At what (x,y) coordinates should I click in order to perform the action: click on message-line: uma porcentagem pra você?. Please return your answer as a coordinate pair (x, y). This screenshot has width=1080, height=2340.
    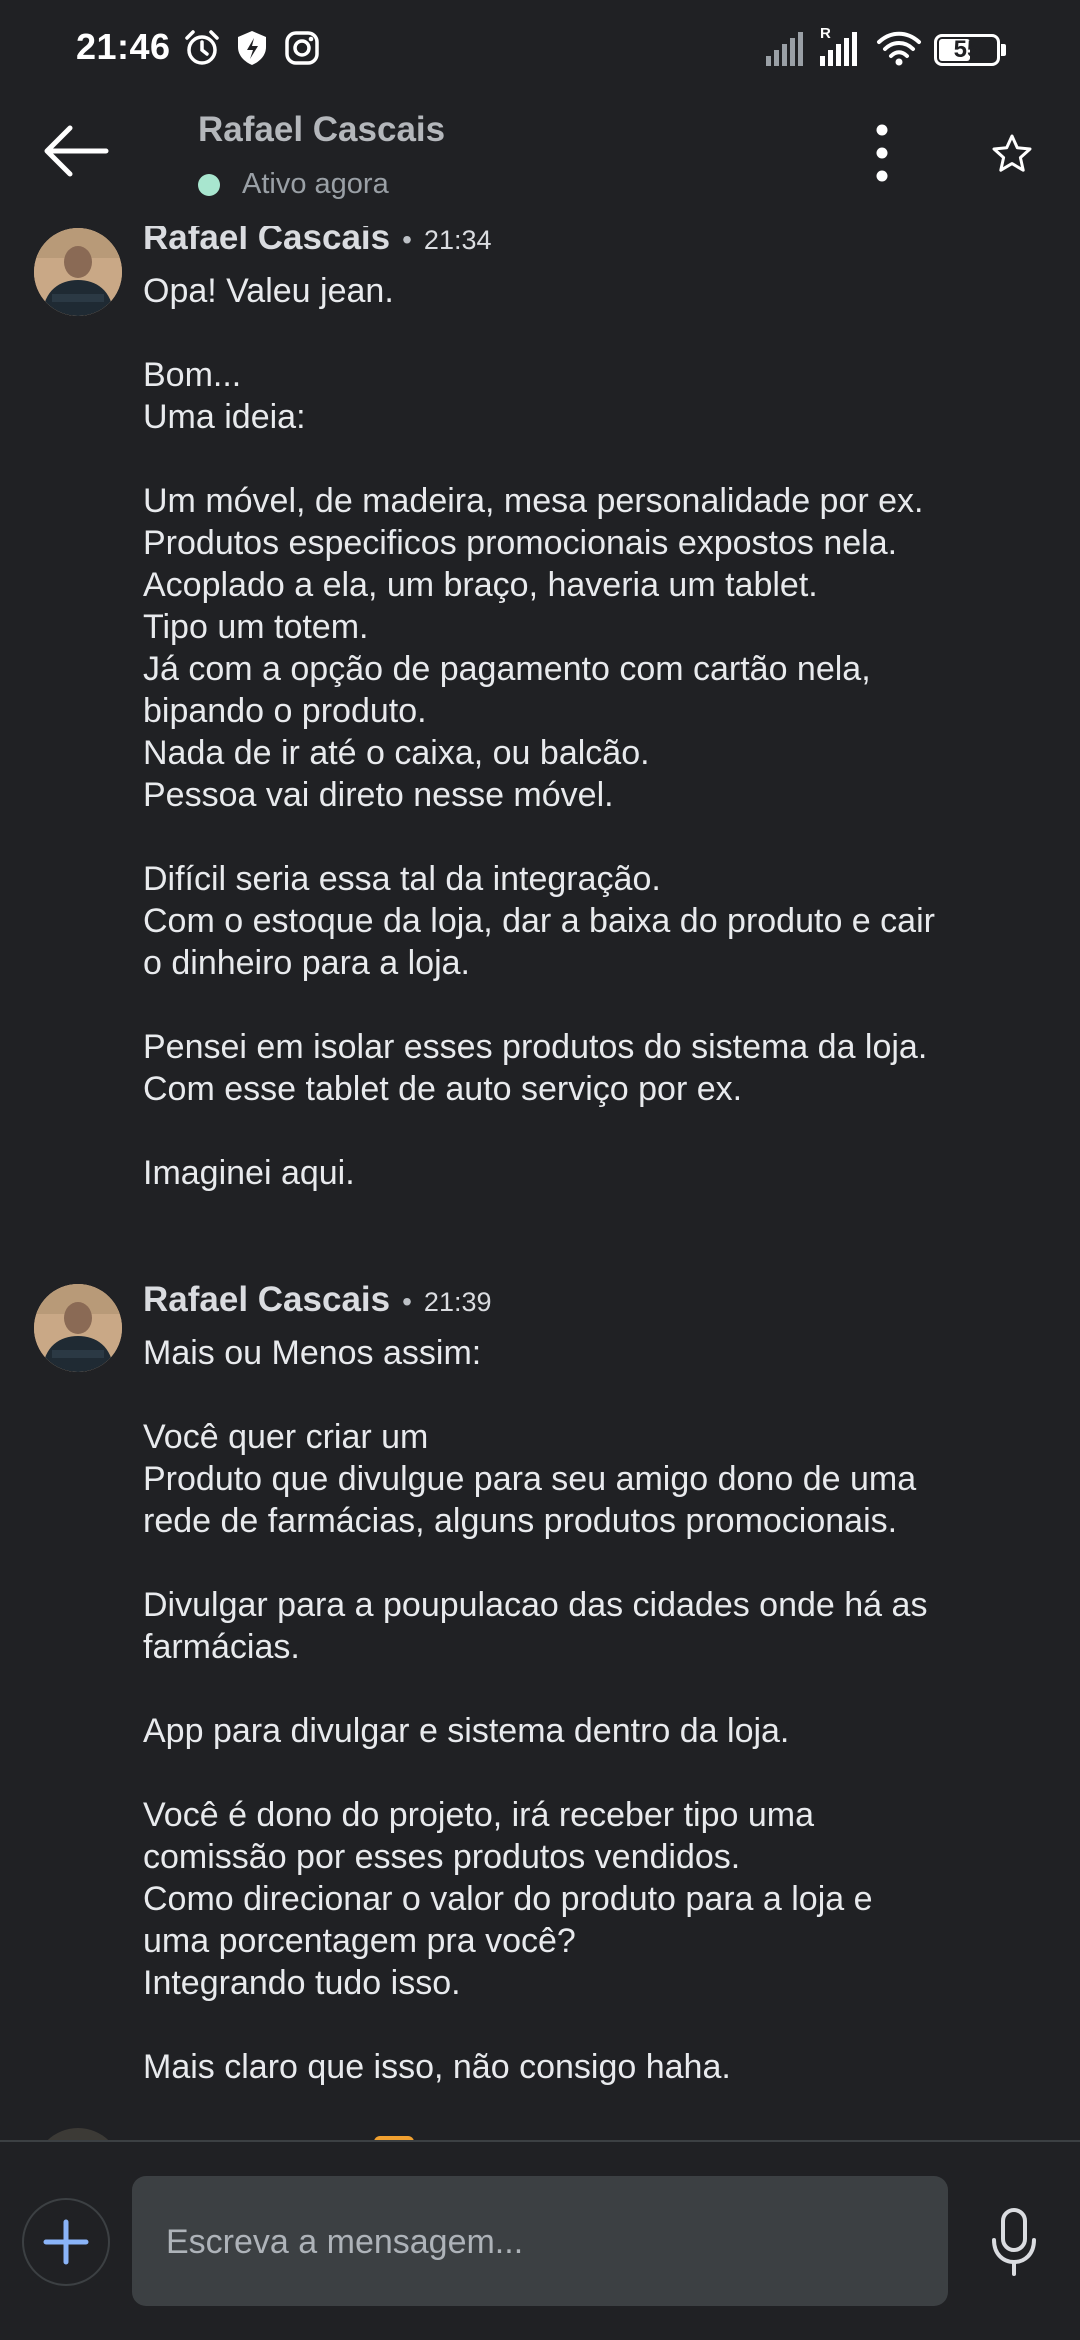
    Looking at the image, I should click on (359, 1941).